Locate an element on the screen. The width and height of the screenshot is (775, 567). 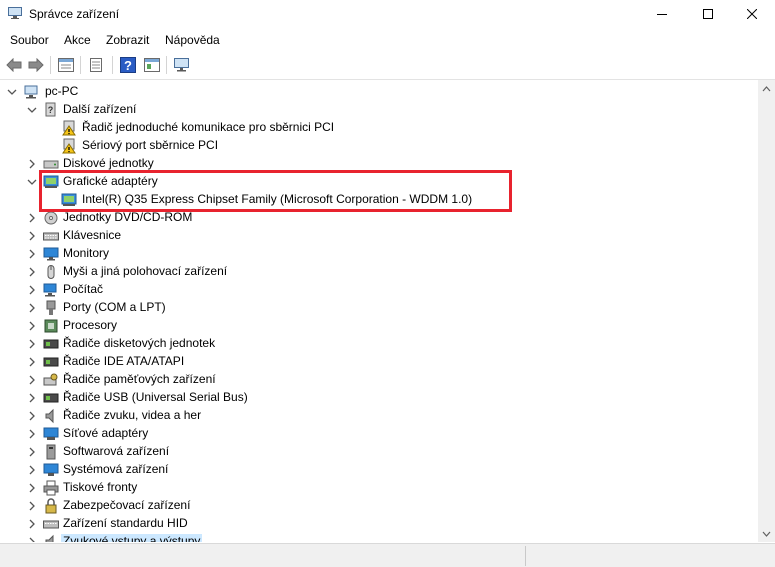
tree-label: Síťové adaptéry is located at coordinates (106, 433).